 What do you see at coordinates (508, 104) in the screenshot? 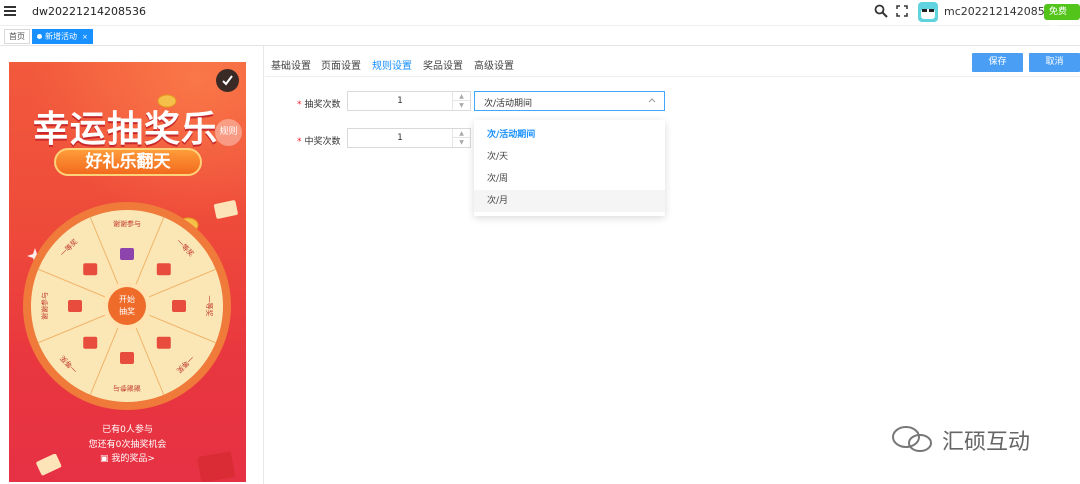
I see `unit-select-value: 次/活动期间` at bounding box center [508, 104].